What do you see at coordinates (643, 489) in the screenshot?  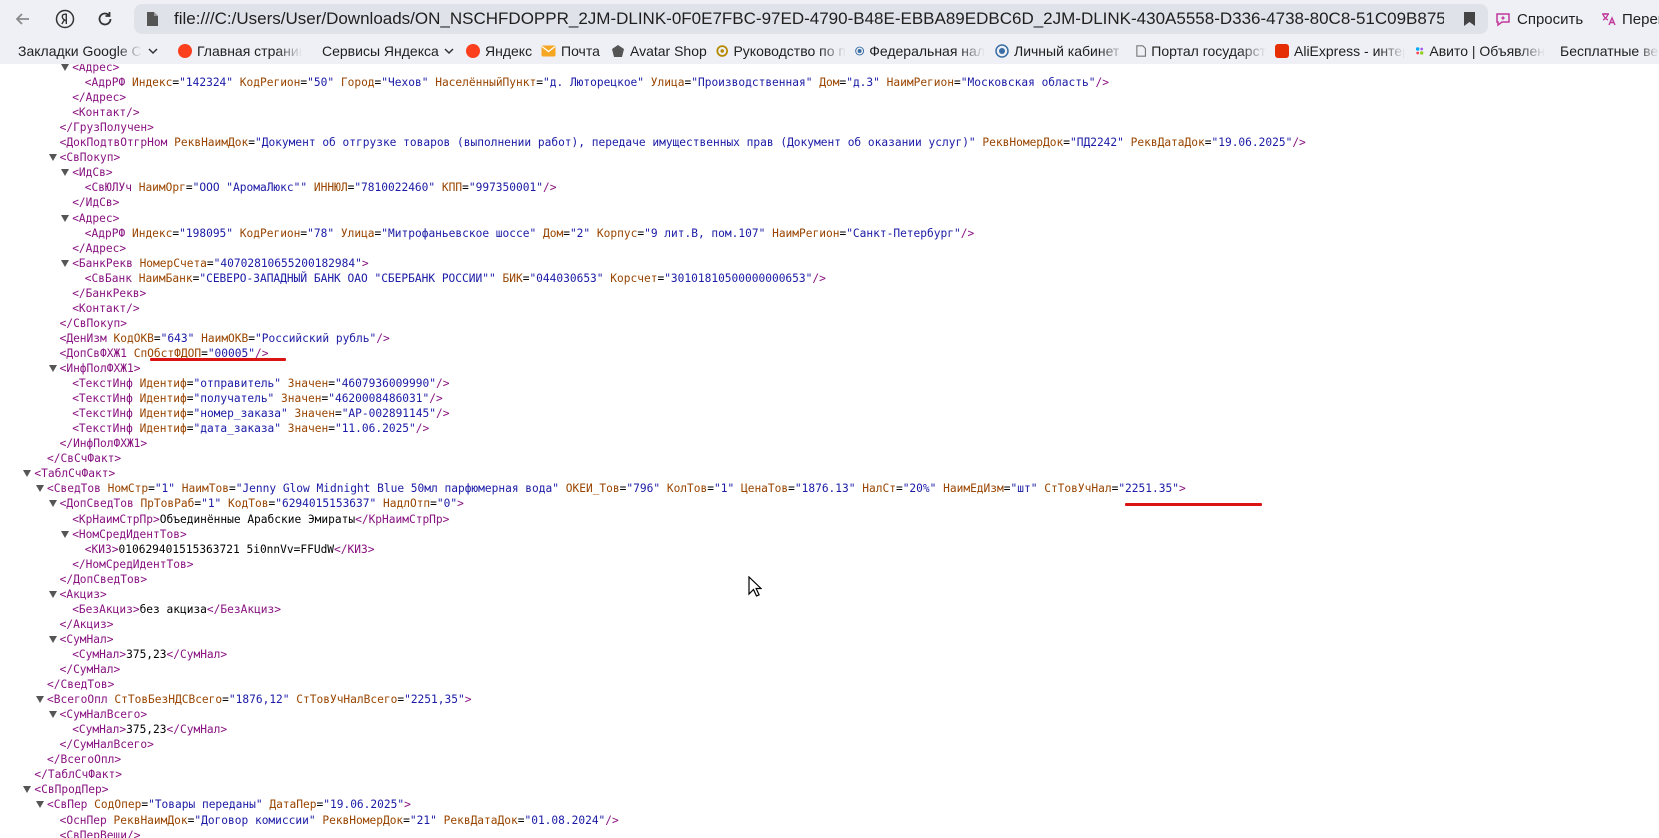 I see `xml-attr-value: "796"` at bounding box center [643, 489].